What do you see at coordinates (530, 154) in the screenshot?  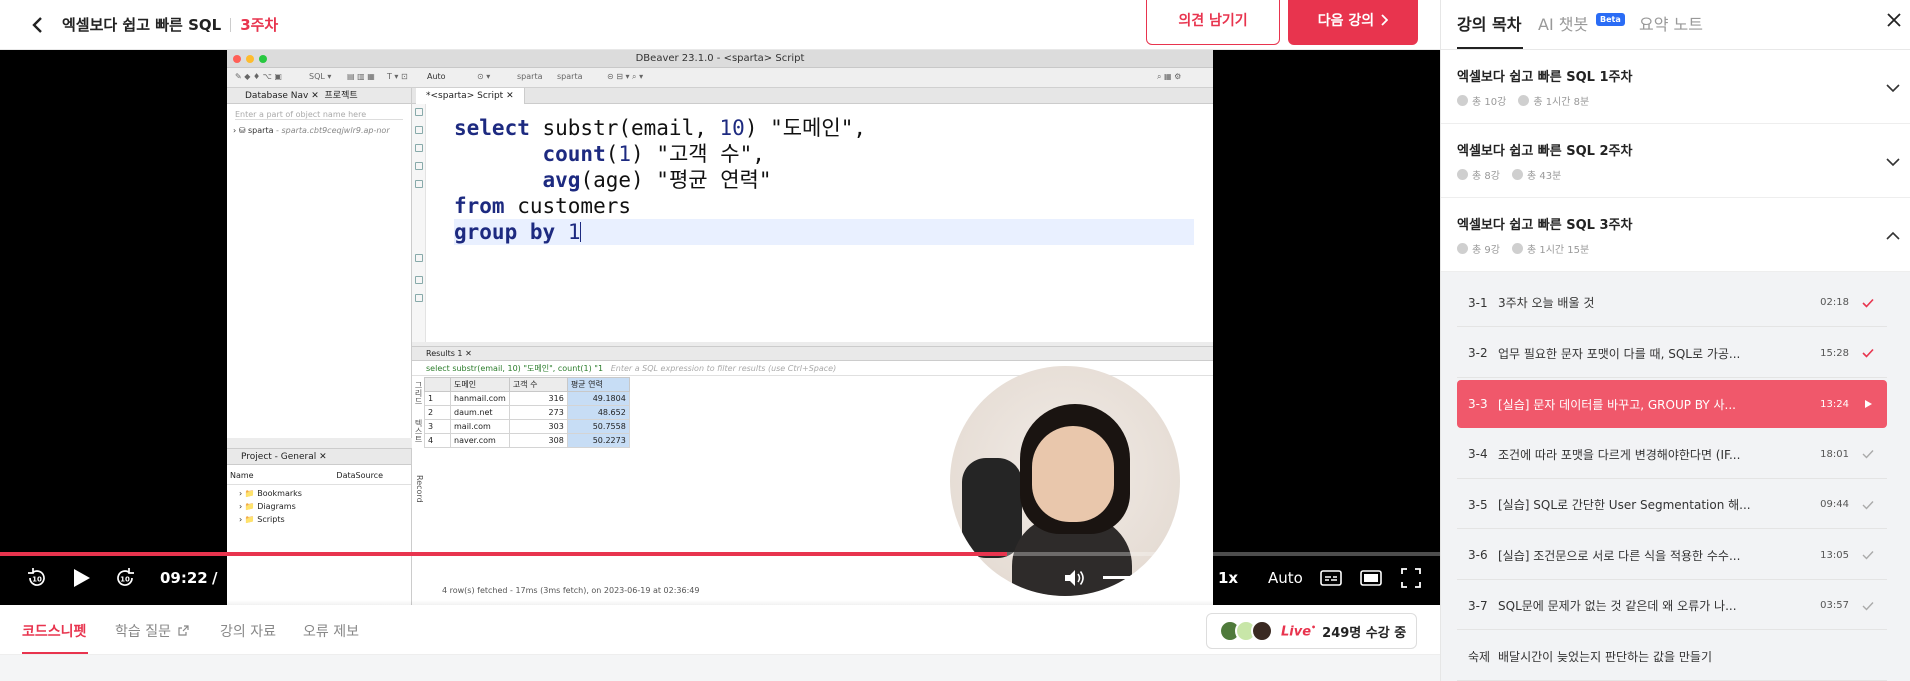 I see `code-keyword: count` at bounding box center [530, 154].